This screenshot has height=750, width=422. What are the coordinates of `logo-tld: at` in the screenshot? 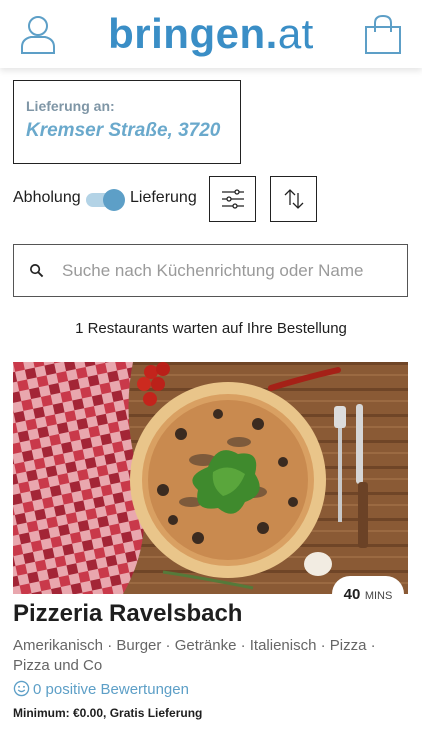 It's located at (295, 33).